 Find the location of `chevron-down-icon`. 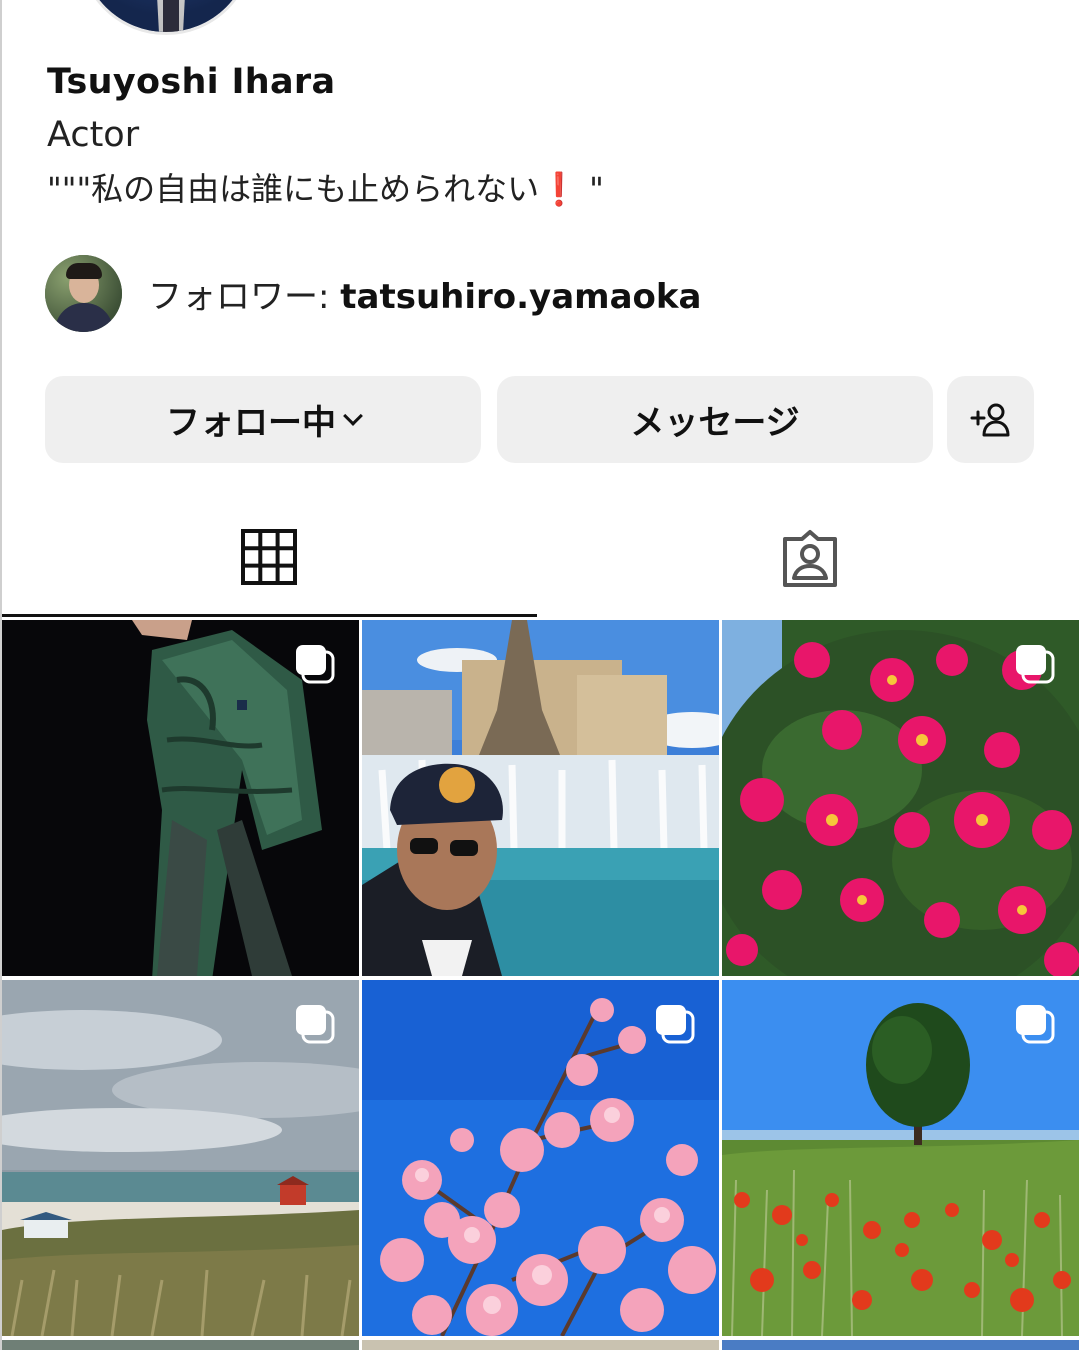

chevron-down-icon is located at coordinates (353, 415).